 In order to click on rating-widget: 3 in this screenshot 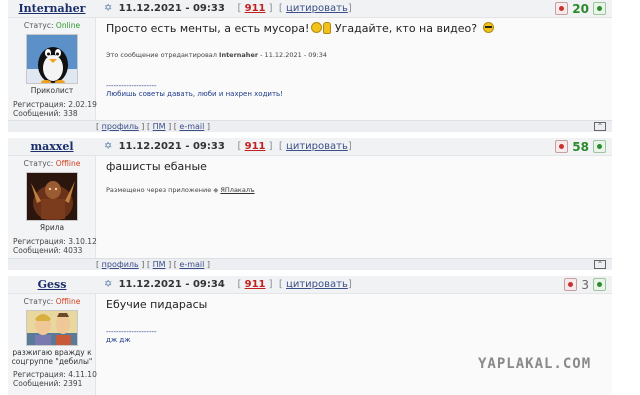, I will do `click(585, 285)`.